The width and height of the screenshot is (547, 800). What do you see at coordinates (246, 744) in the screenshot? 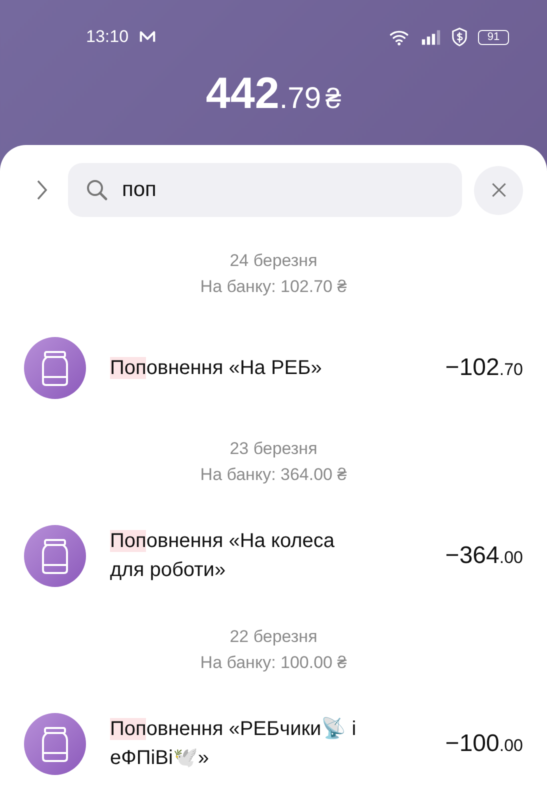
I see `transaction-title: Поповнення «РЕБчики📡 і еФПіВі🕊»` at bounding box center [246, 744].